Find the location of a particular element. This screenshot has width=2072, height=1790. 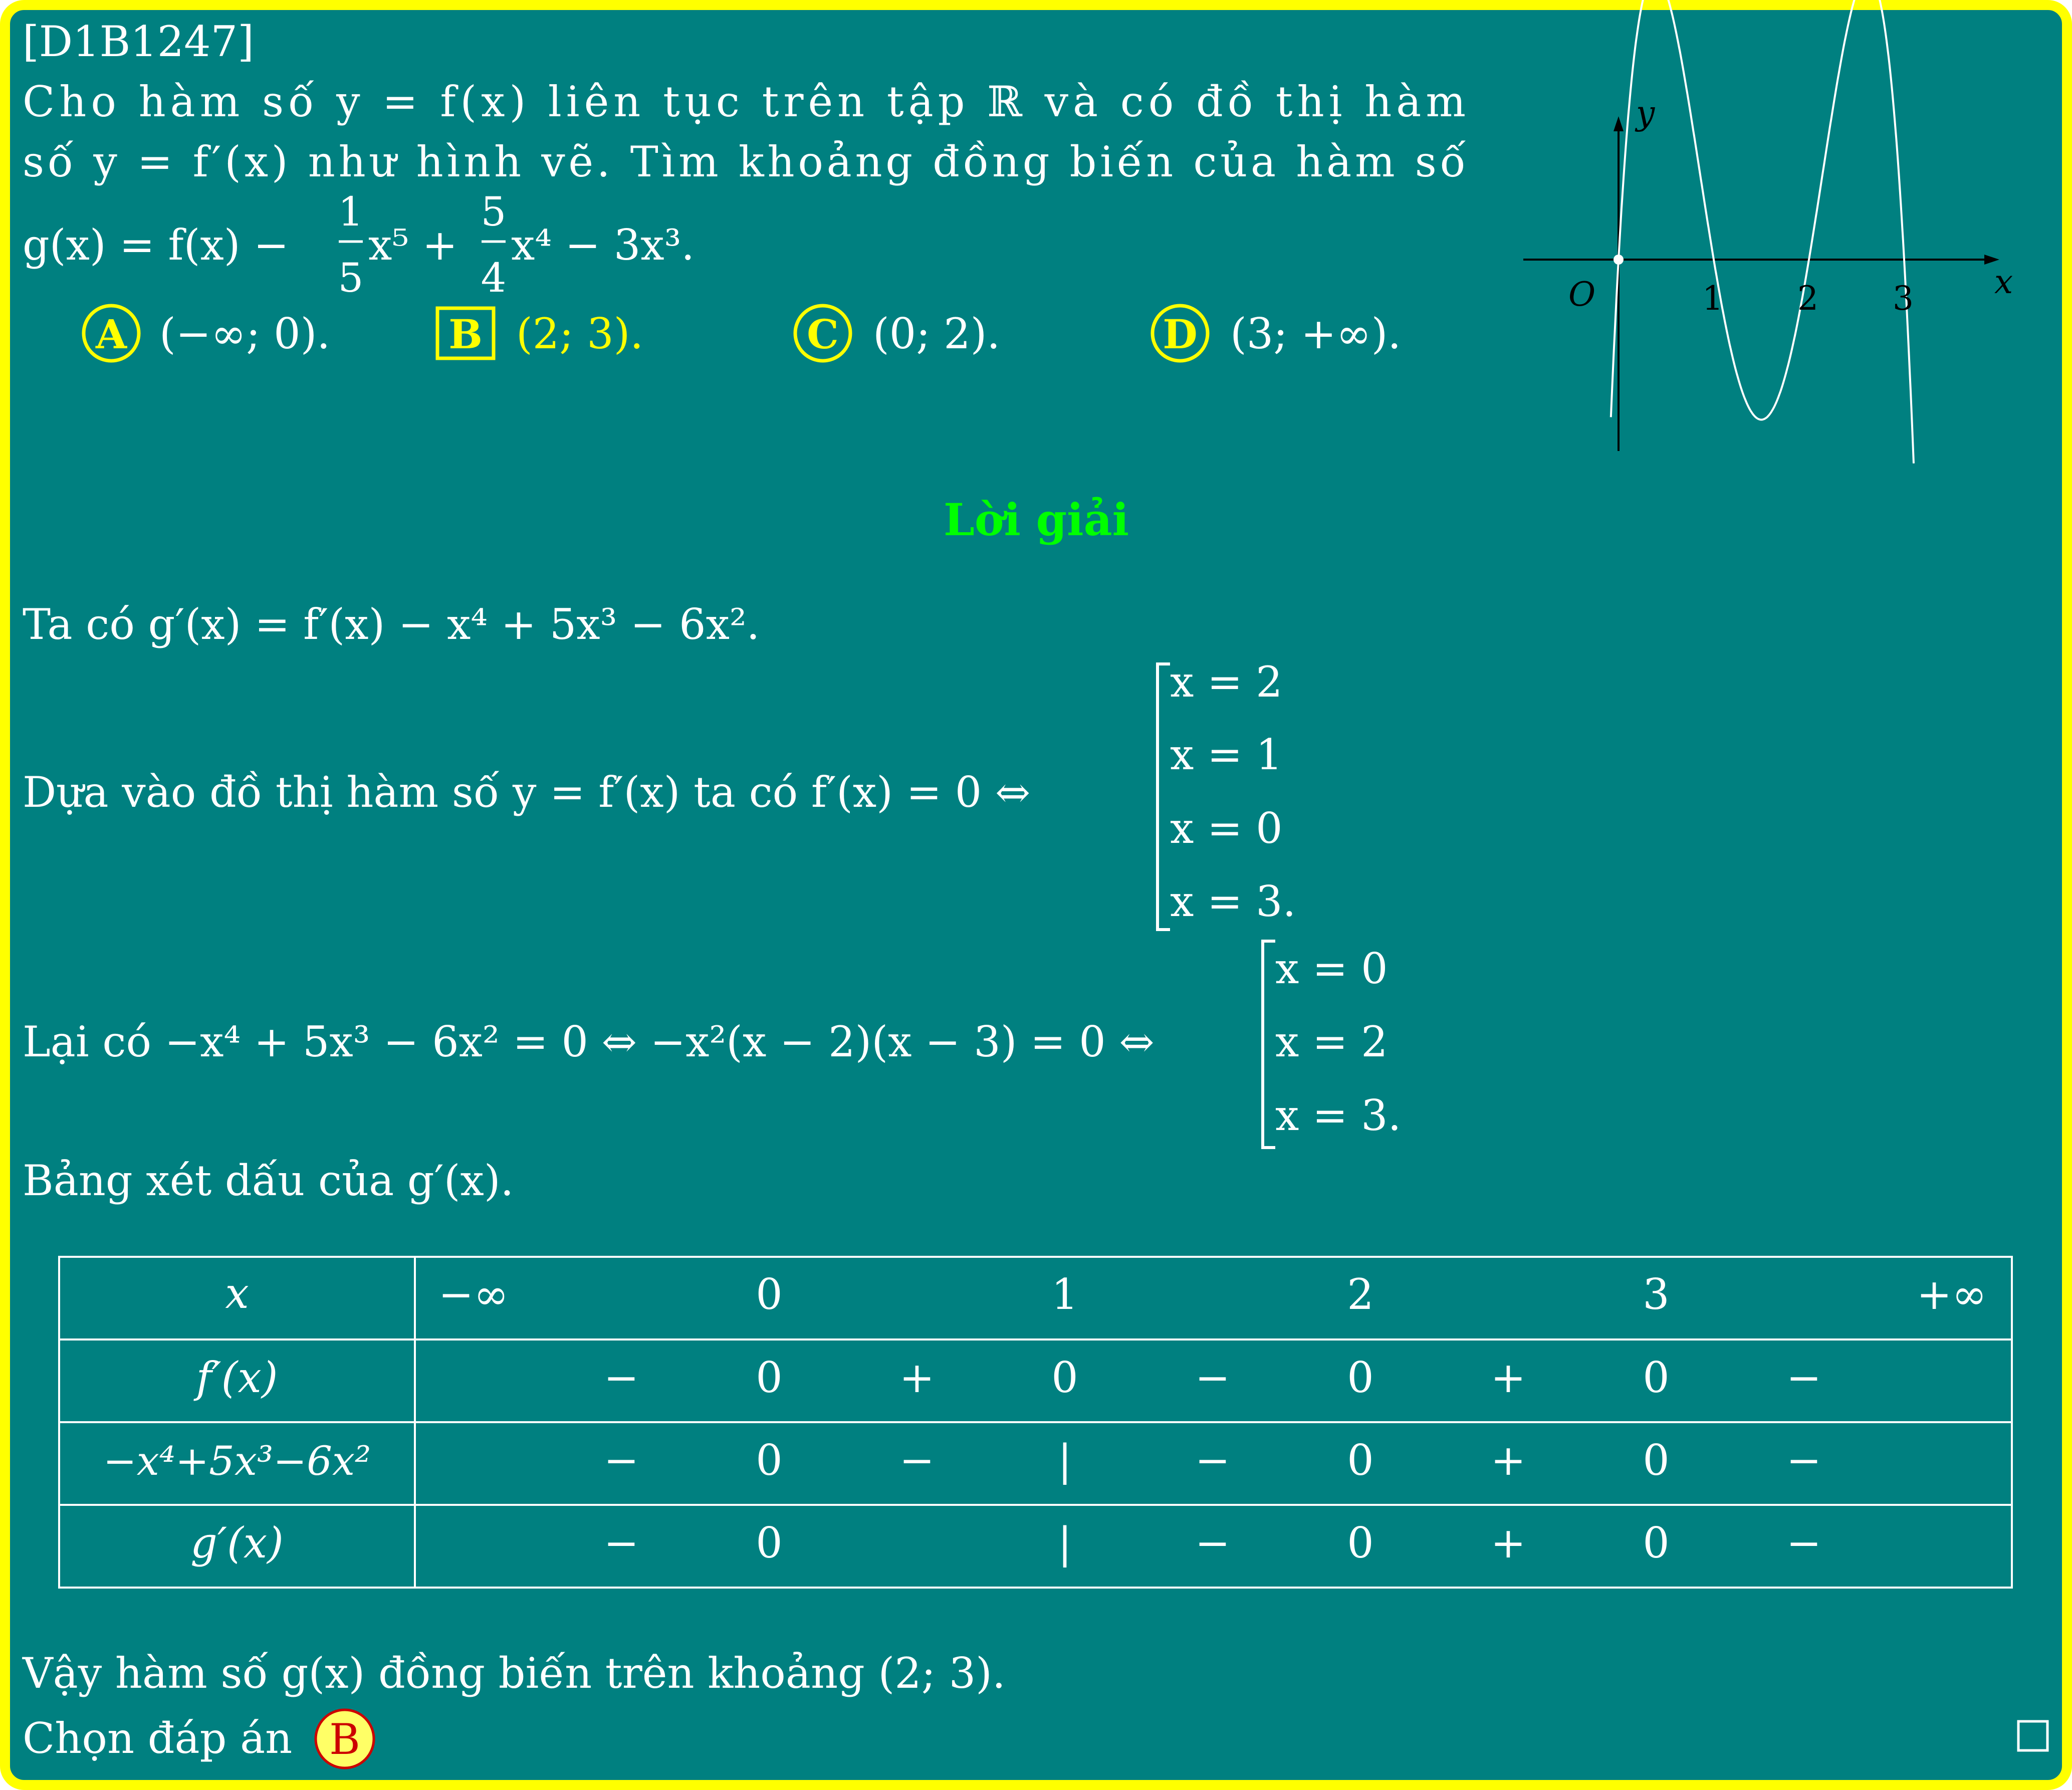

option-c-text: (0; 2). is located at coordinates (936, 334).